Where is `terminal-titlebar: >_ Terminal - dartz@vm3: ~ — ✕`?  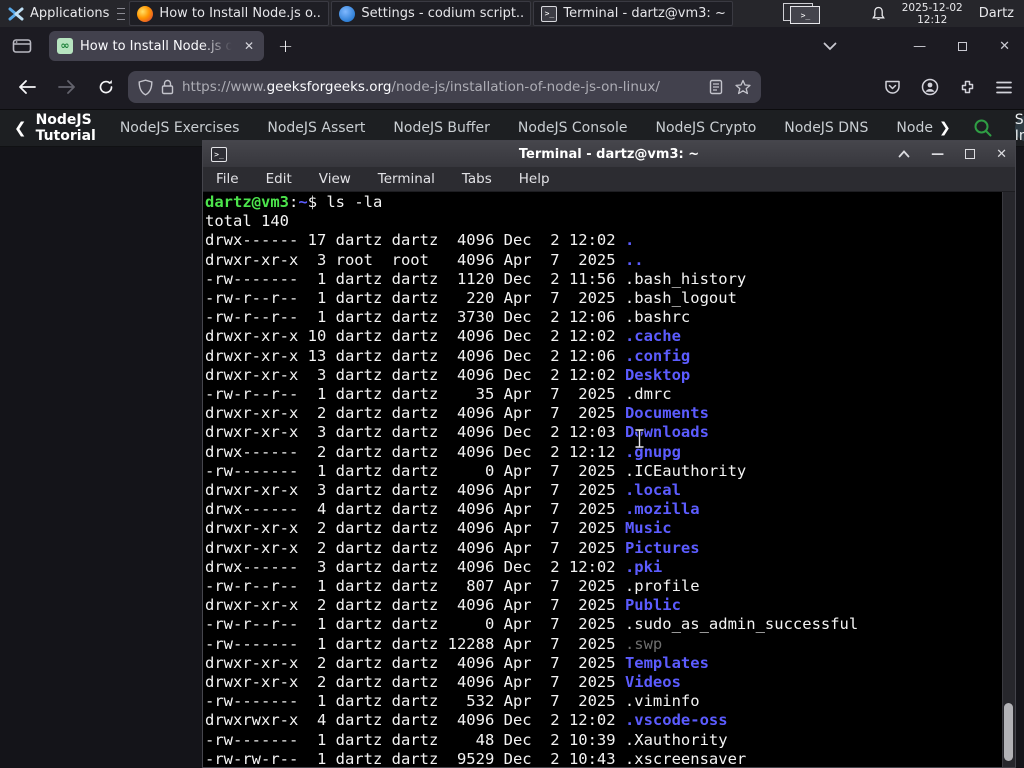
terminal-titlebar: >_ Terminal - dartz@vm3: ~ — ✕ is located at coordinates (609, 154).